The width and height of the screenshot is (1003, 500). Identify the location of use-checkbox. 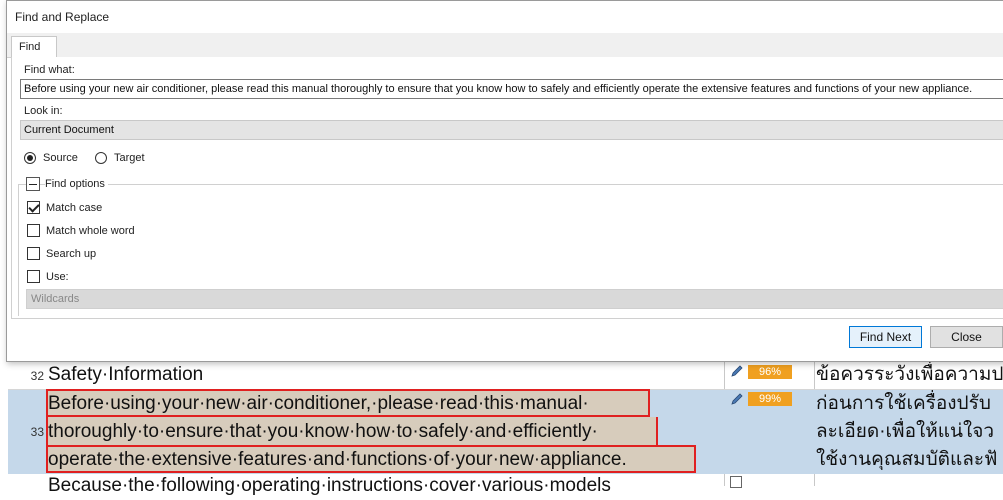
(33, 276).